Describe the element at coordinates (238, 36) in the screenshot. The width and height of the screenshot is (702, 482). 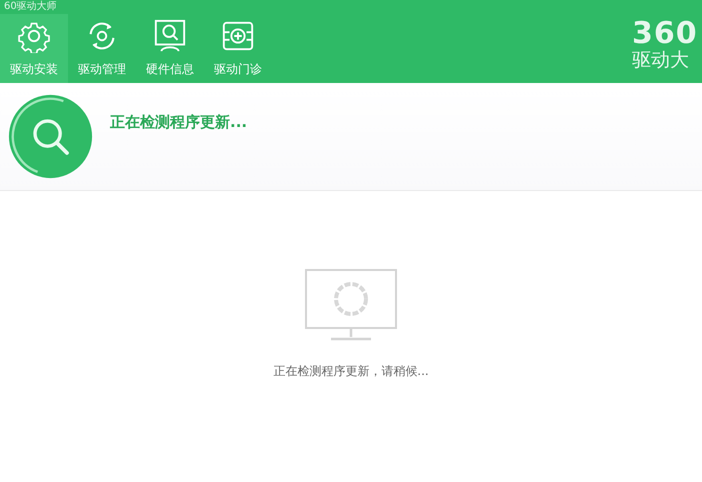
I see `medical-kit-icon` at that location.